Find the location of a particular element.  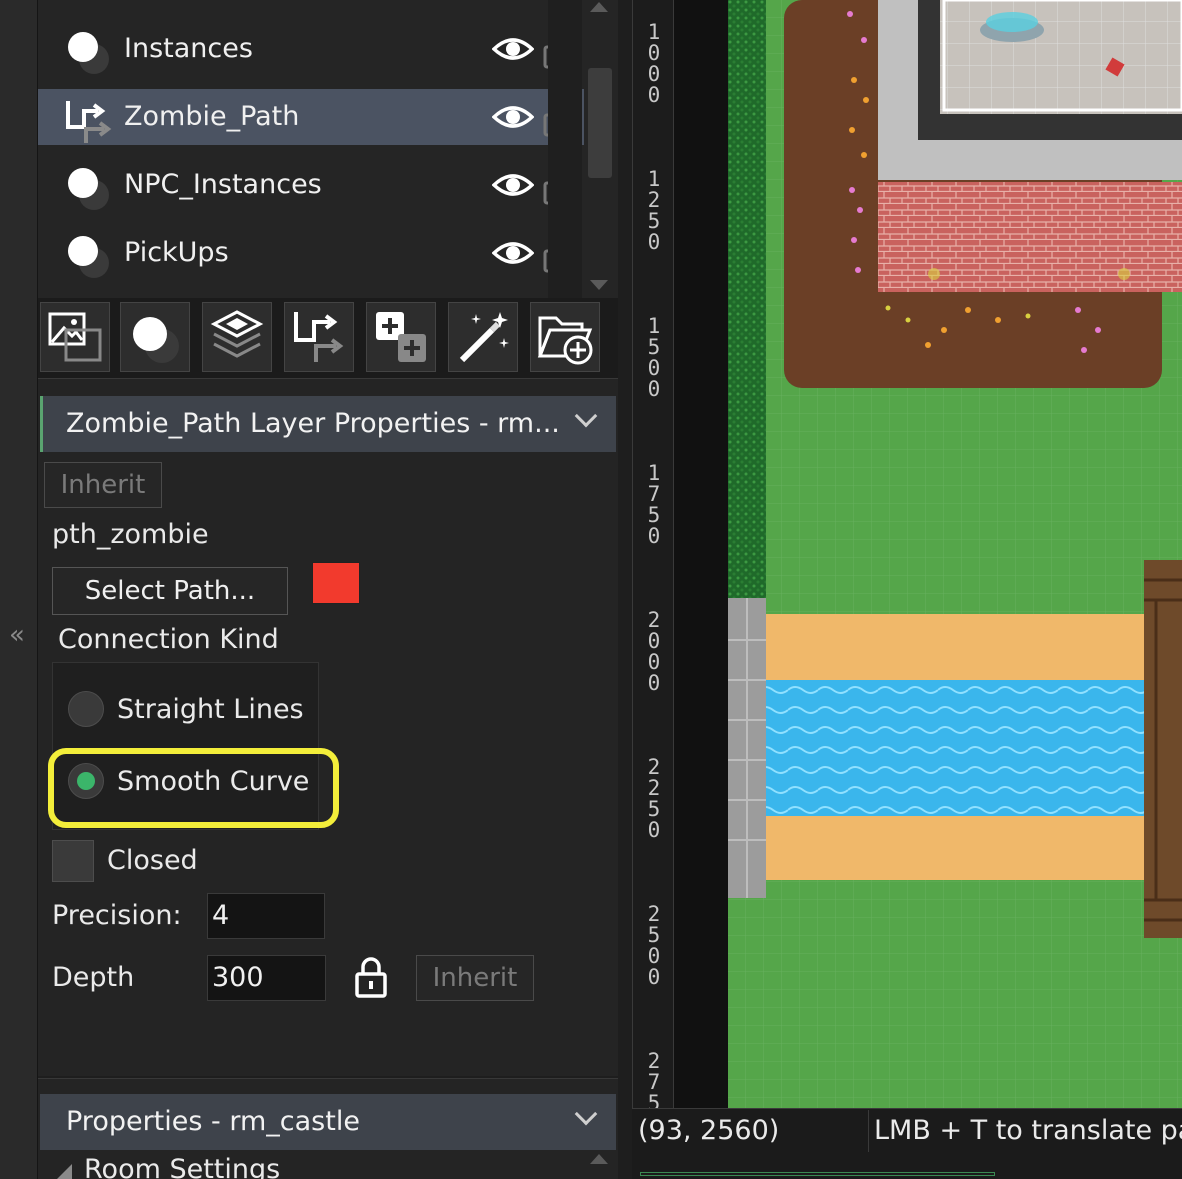

status-hint: LMB + T to translate pat is located at coordinates (1028, 1130).